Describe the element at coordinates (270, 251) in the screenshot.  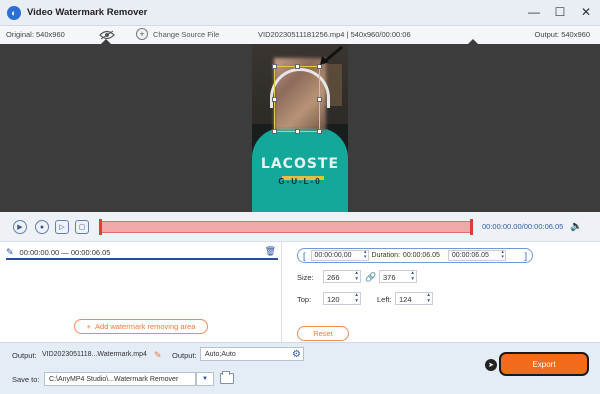
I see `trash-icon: 🗑` at that location.